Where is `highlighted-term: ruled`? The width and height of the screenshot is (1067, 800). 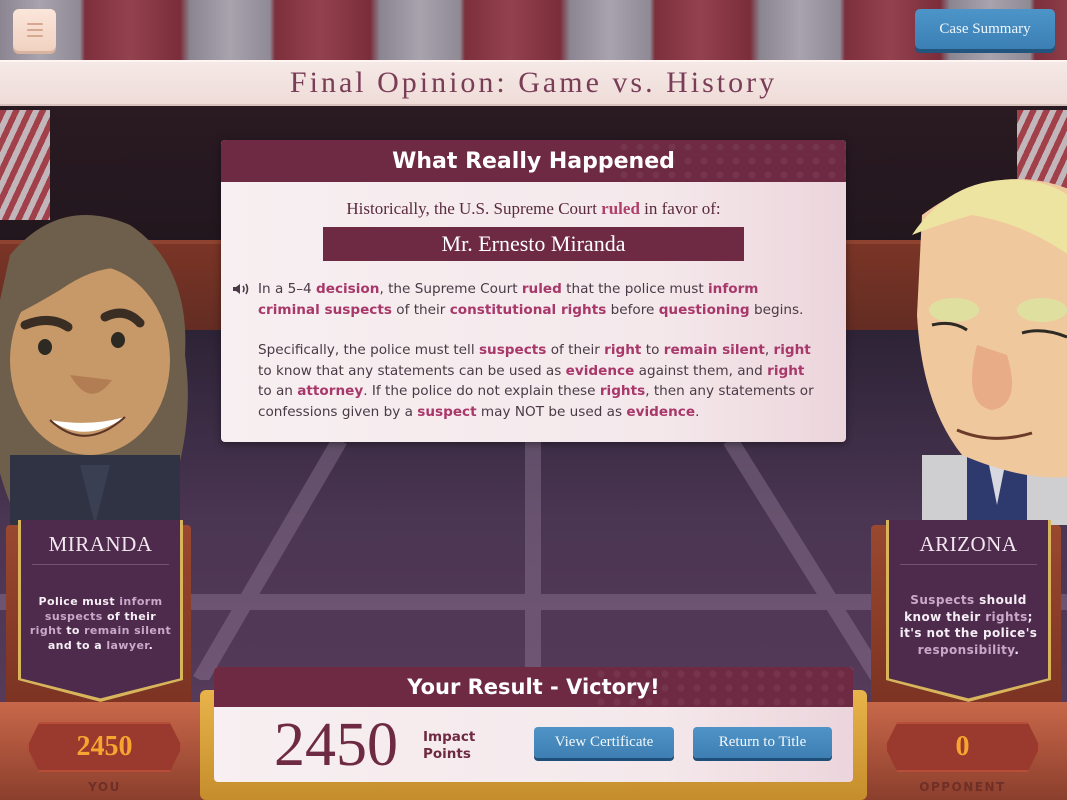 highlighted-term: ruled is located at coordinates (541, 289).